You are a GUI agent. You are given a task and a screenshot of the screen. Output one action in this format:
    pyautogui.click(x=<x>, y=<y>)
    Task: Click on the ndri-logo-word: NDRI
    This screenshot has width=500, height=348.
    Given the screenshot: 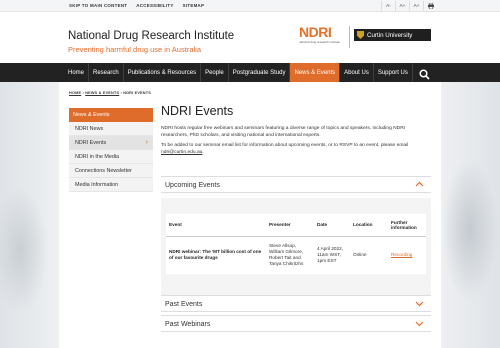 What is the action you would take?
    pyautogui.click(x=315, y=32)
    